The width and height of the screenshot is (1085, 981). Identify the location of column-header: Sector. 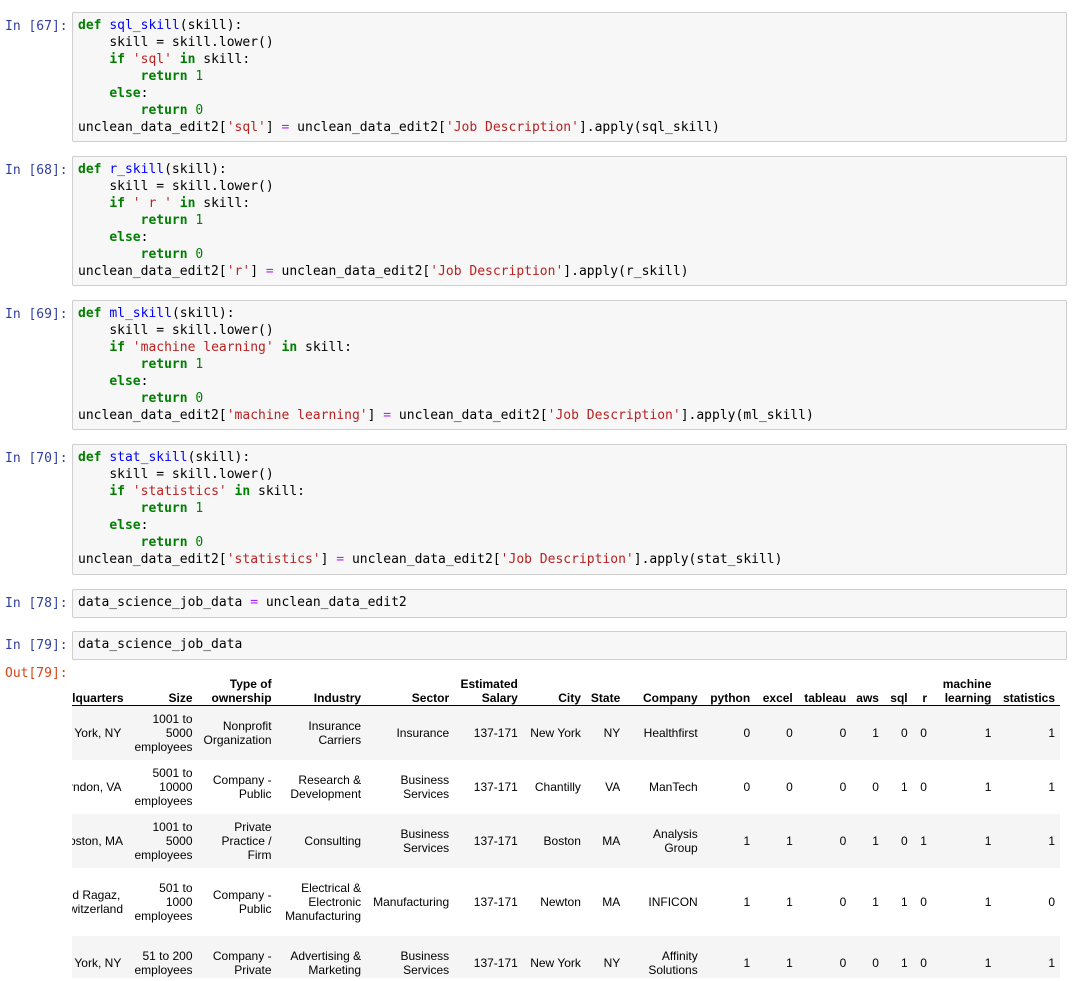
(410, 684).